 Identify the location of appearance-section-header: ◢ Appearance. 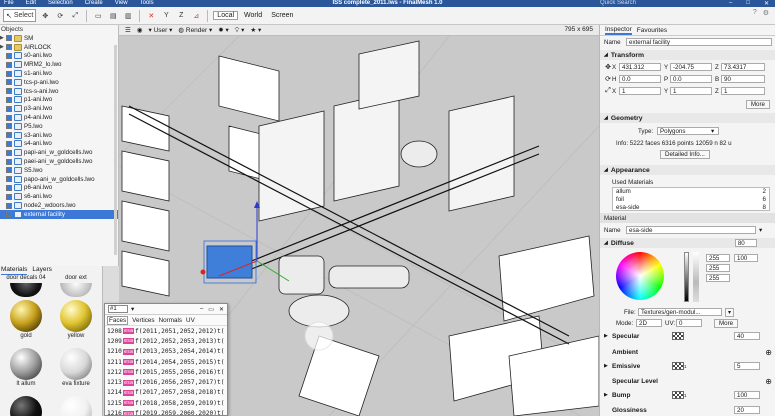
(687, 170).